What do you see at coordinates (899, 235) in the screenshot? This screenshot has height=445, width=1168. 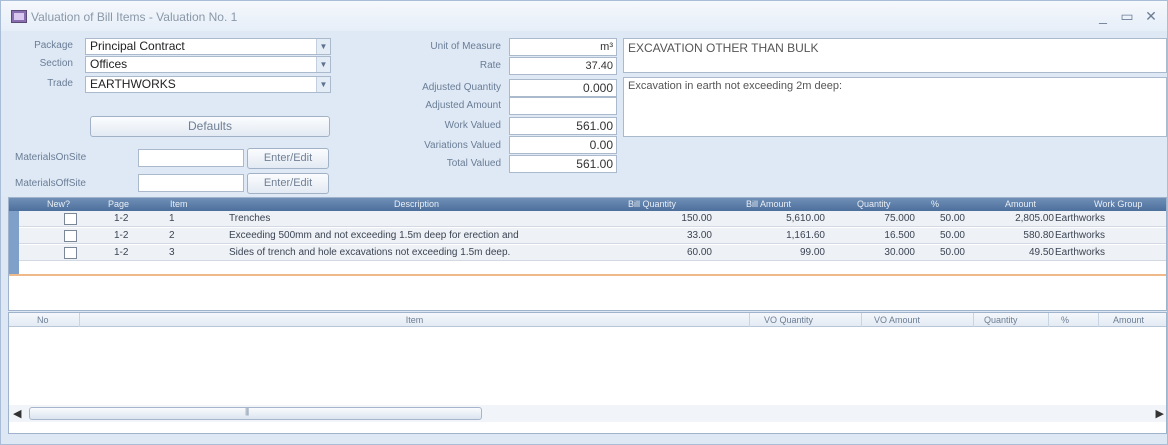 I see `cell-quantity: 16.500` at bounding box center [899, 235].